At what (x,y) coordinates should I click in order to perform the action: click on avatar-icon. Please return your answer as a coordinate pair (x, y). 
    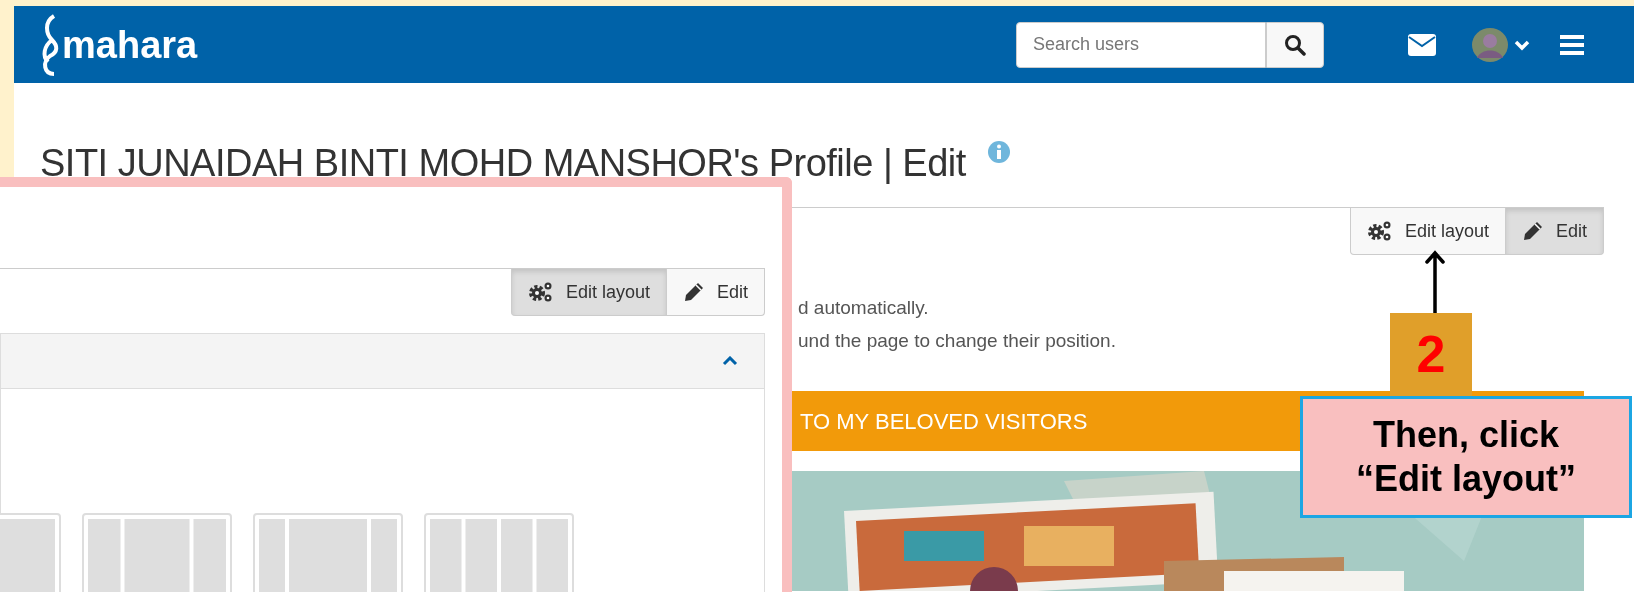
    Looking at the image, I should click on (1490, 44).